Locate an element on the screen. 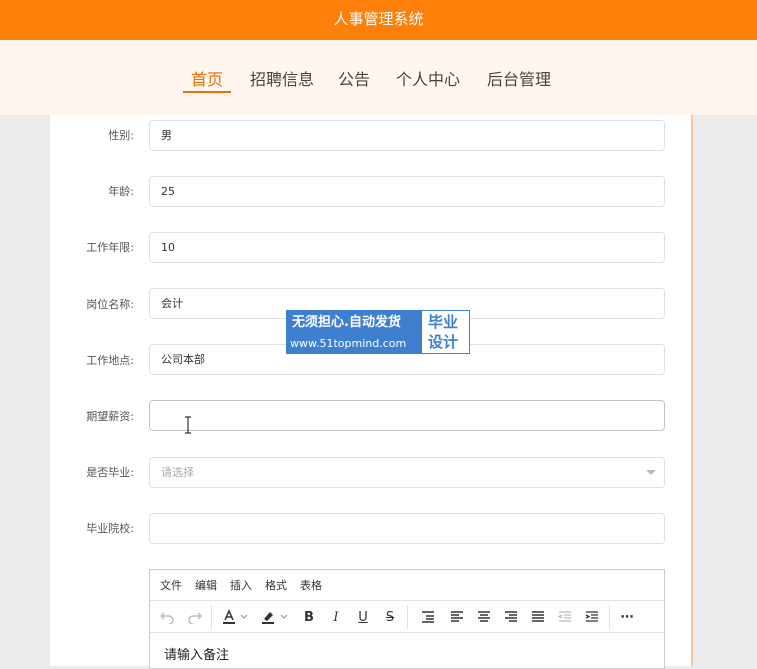 This screenshot has height=669, width=757. age-field: 25 is located at coordinates (407, 191).